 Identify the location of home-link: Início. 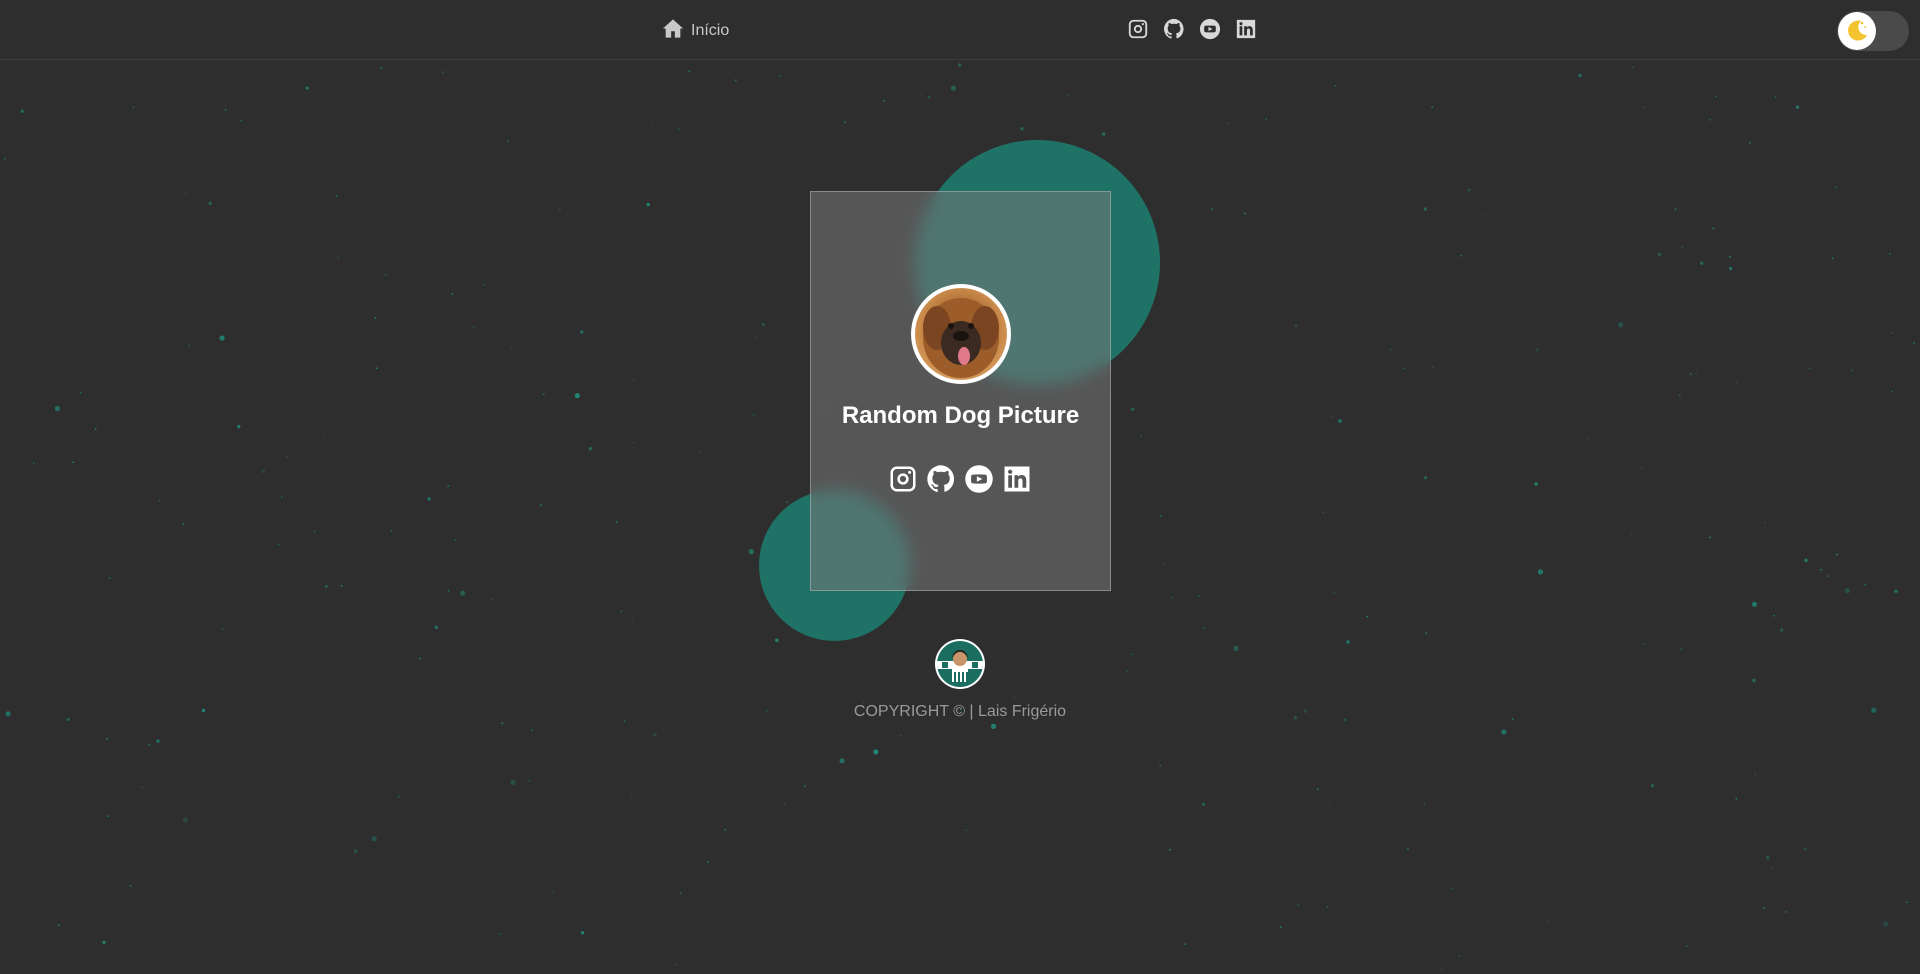
(695, 31).